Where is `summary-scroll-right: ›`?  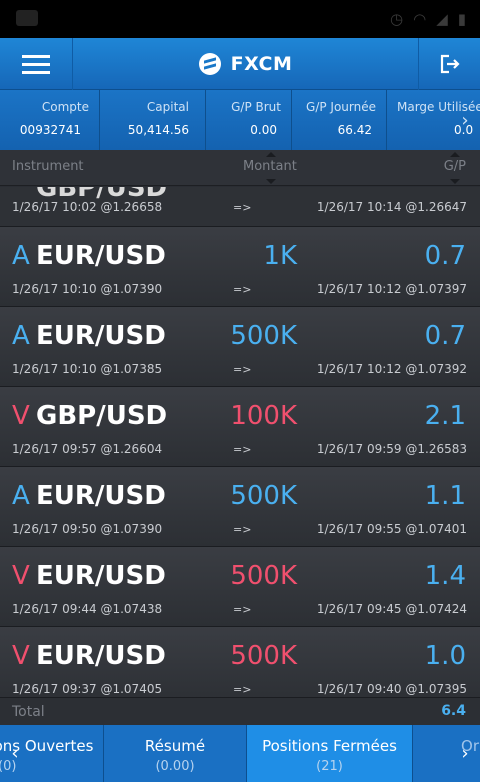 summary-scroll-right: › is located at coordinates (465, 120).